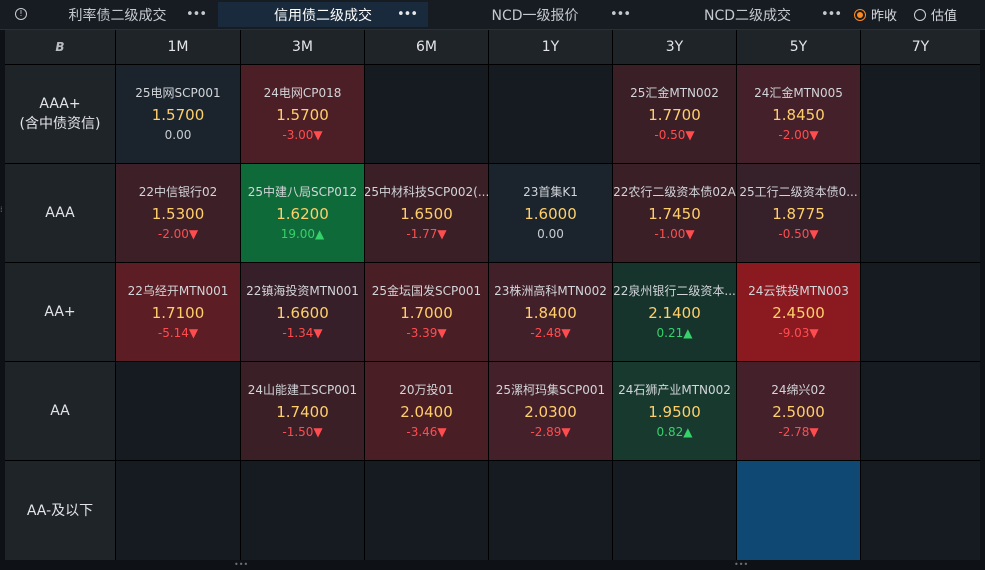  I want to click on tab-ncd-primary-quote: NCD一级报价, so click(535, 14).